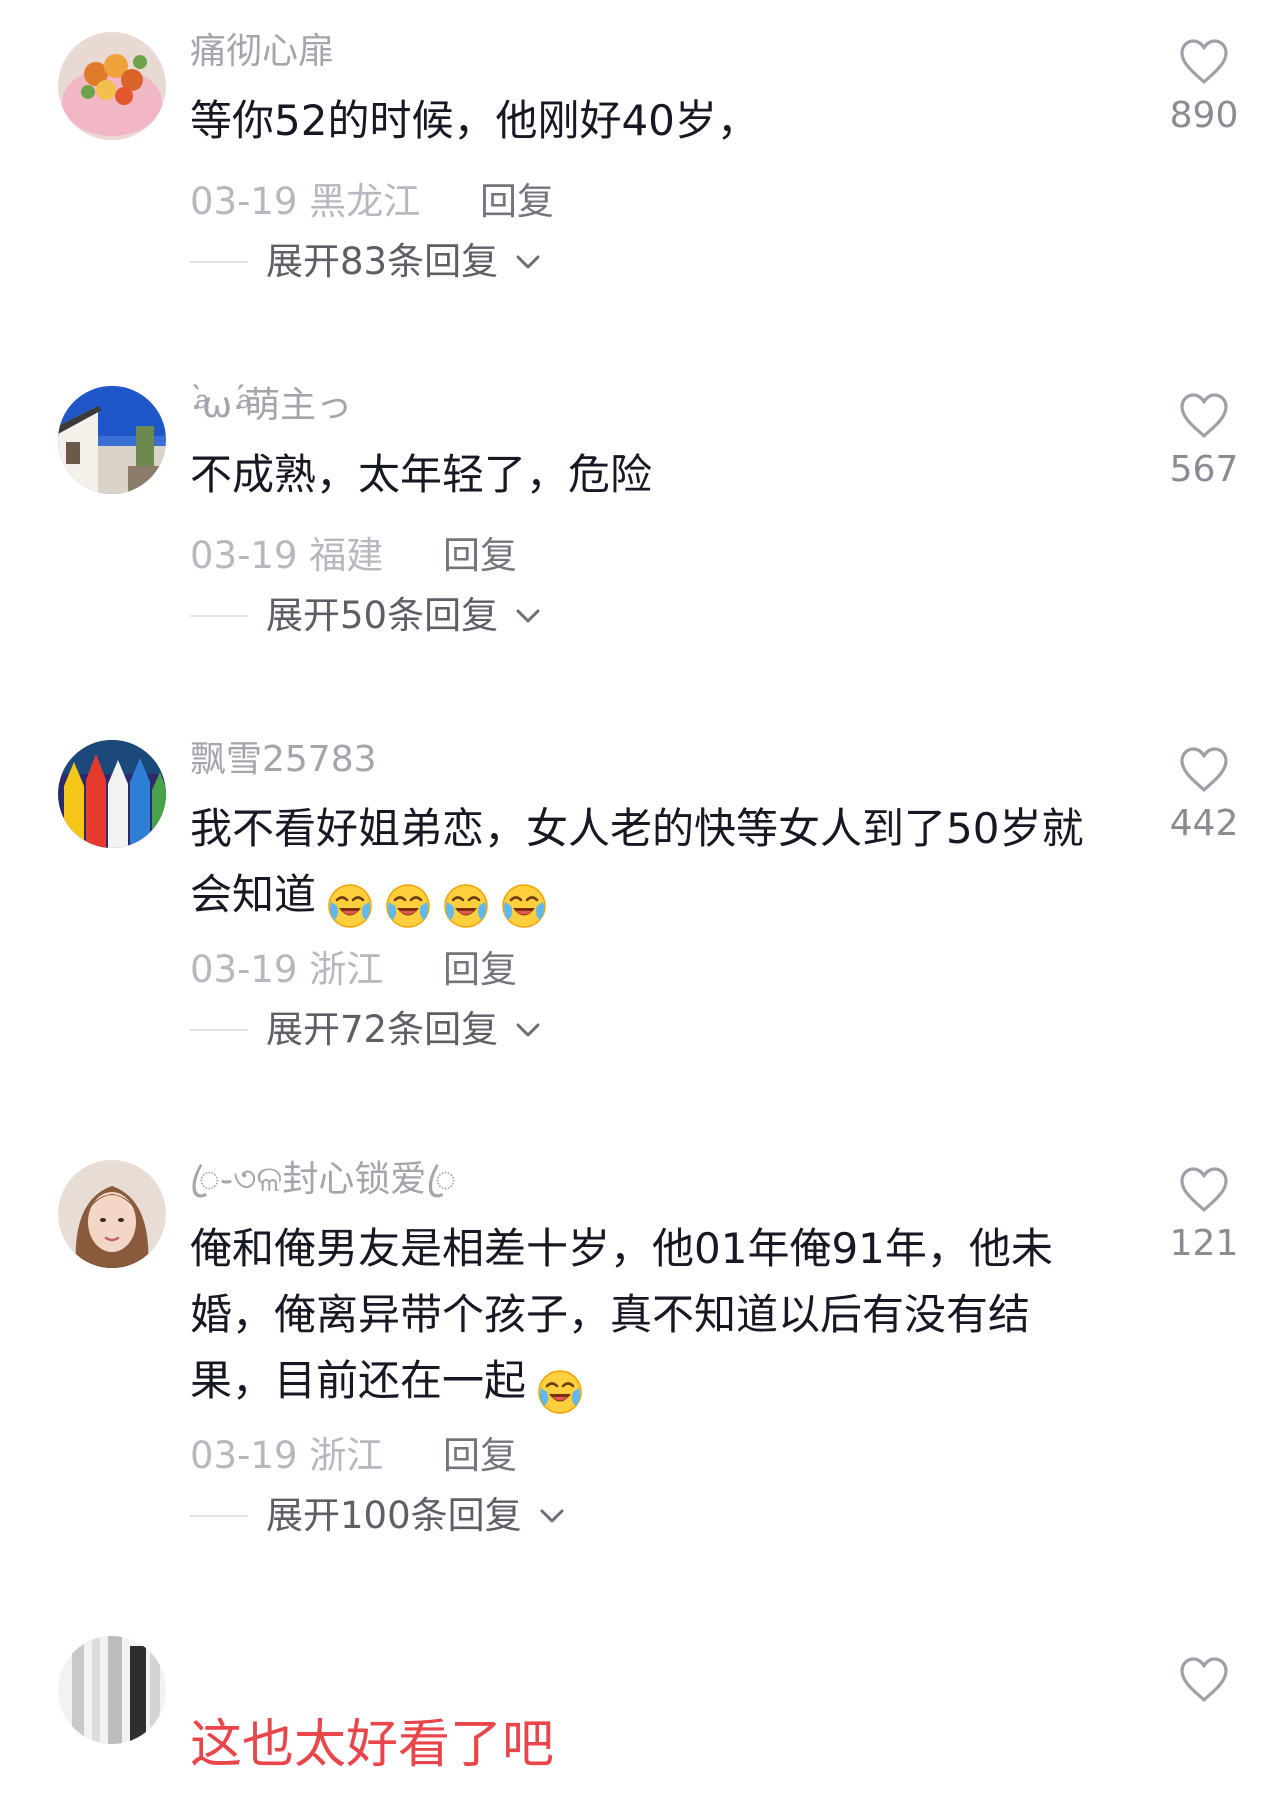  What do you see at coordinates (645, 866) in the screenshot?
I see `comment-text: 我不看好姐弟恋，女人老的快等女人到了50岁就会知道` at bounding box center [645, 866].